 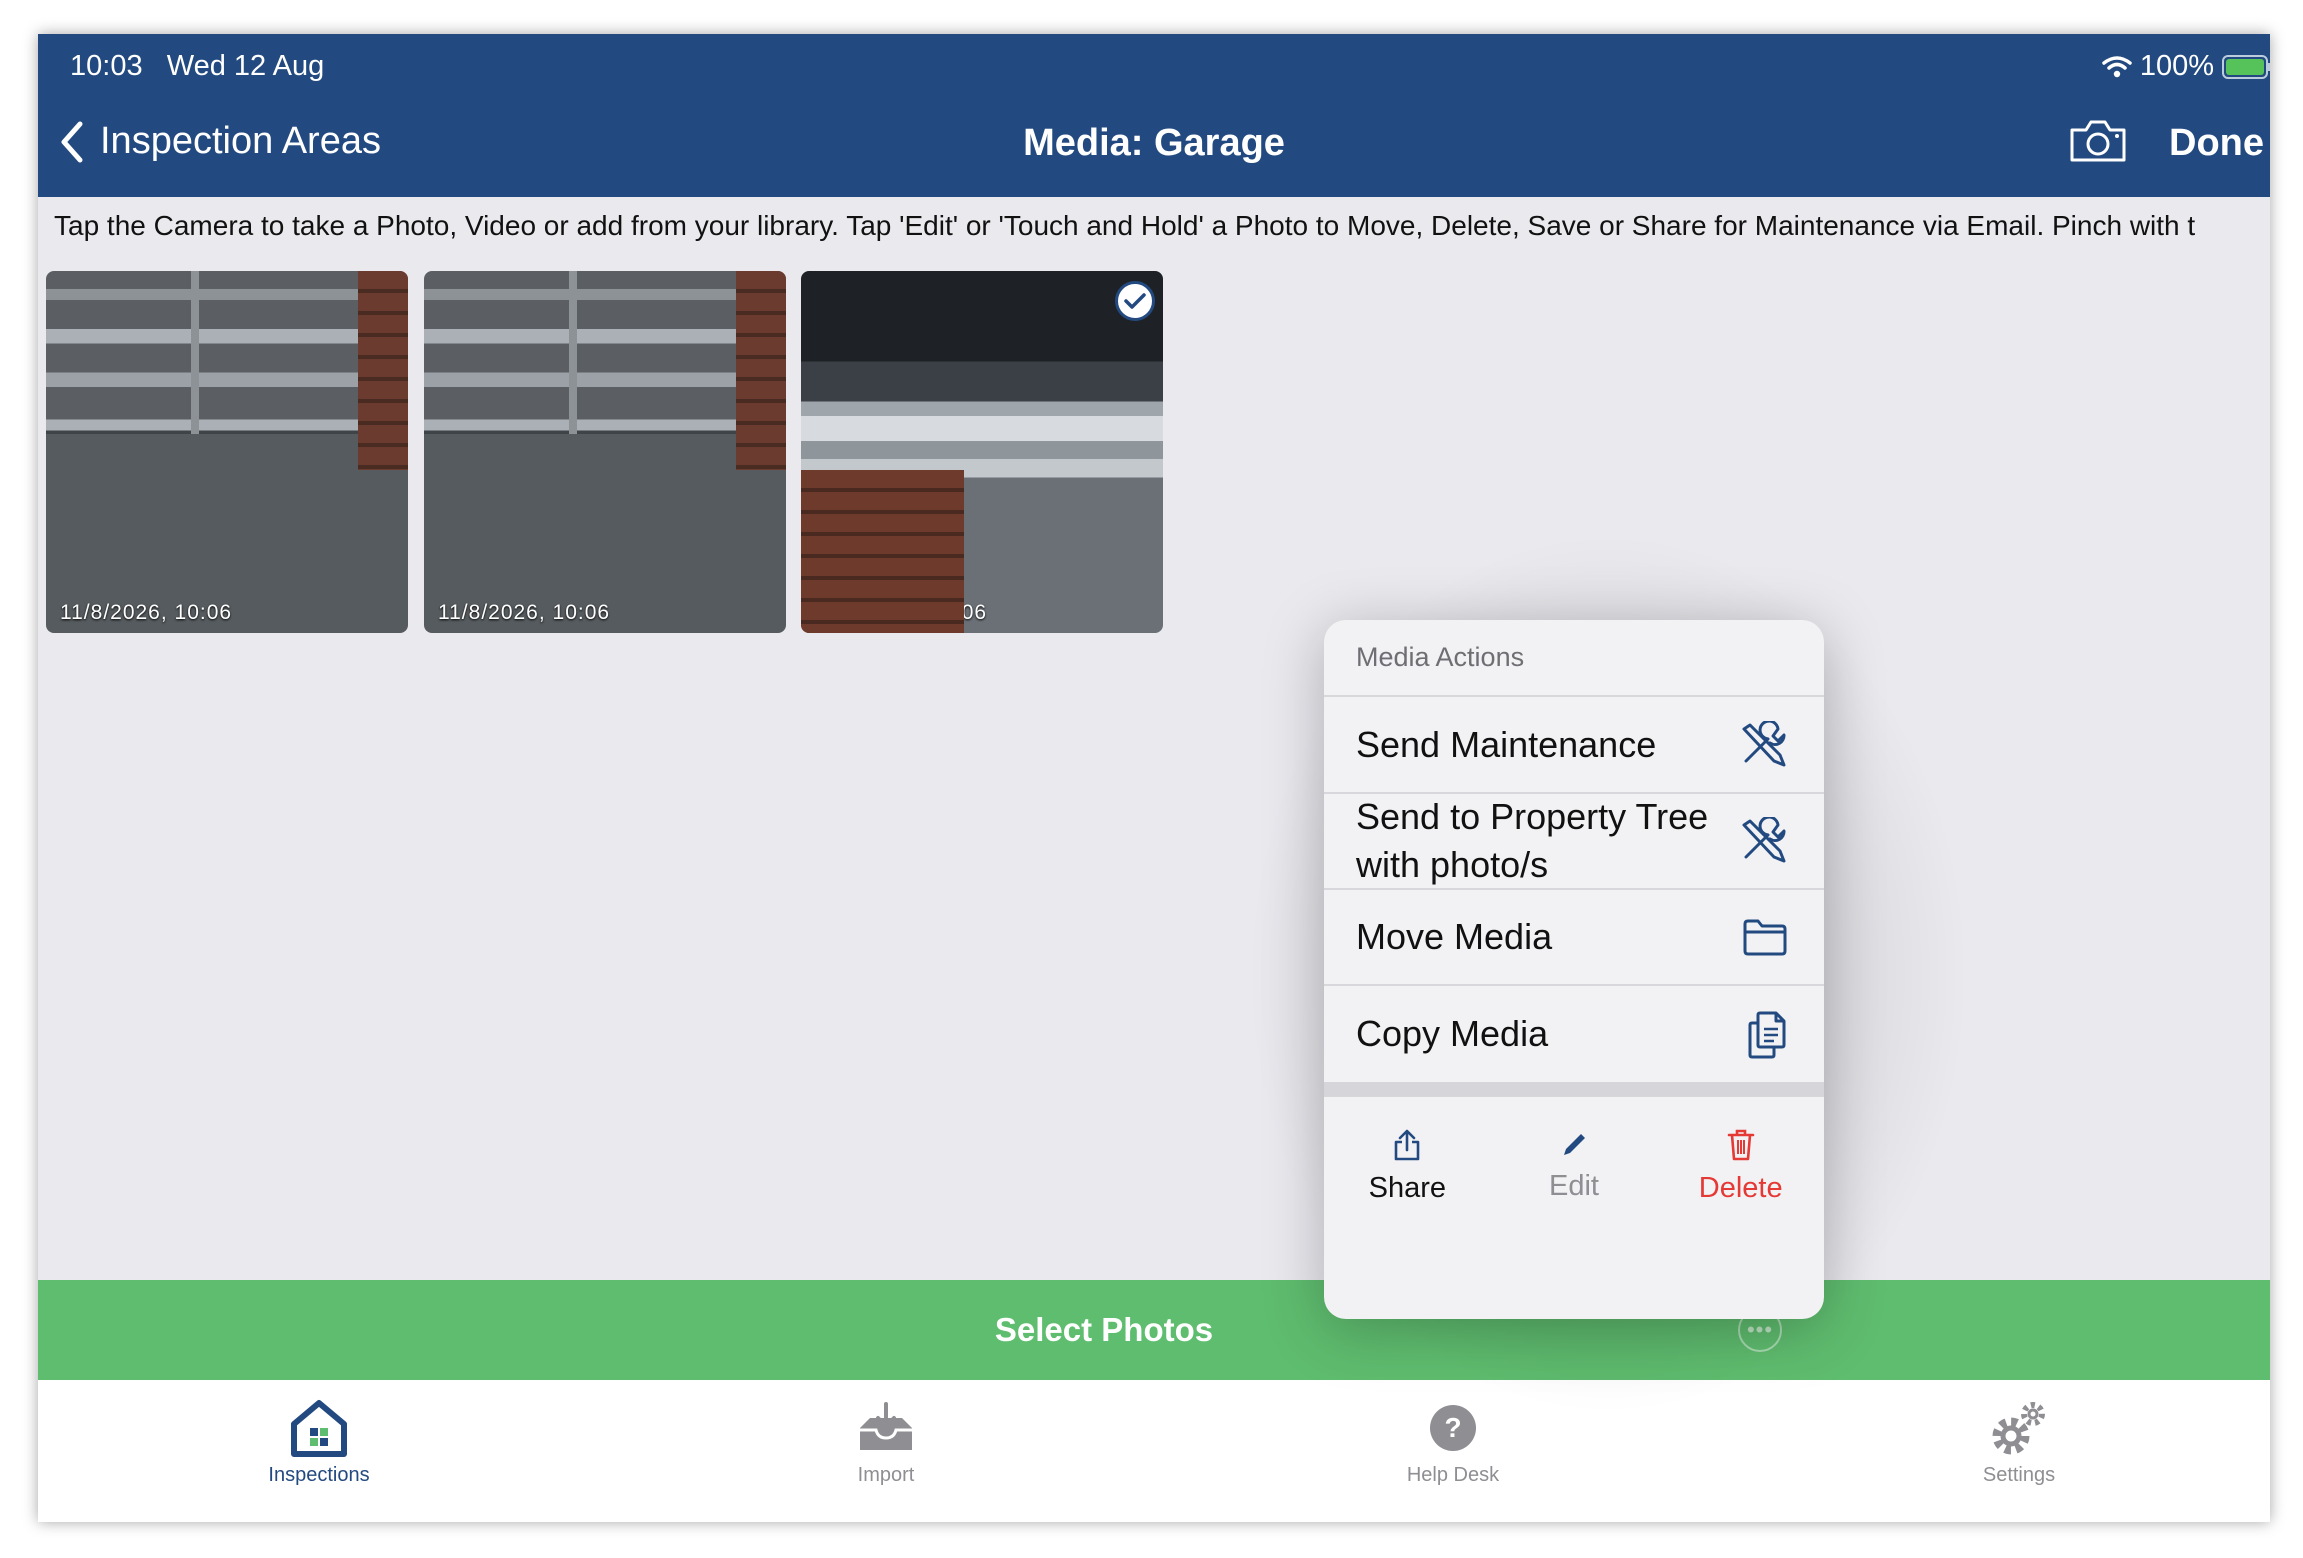 I want to click on import-icon, so click(x=886, y=1426).